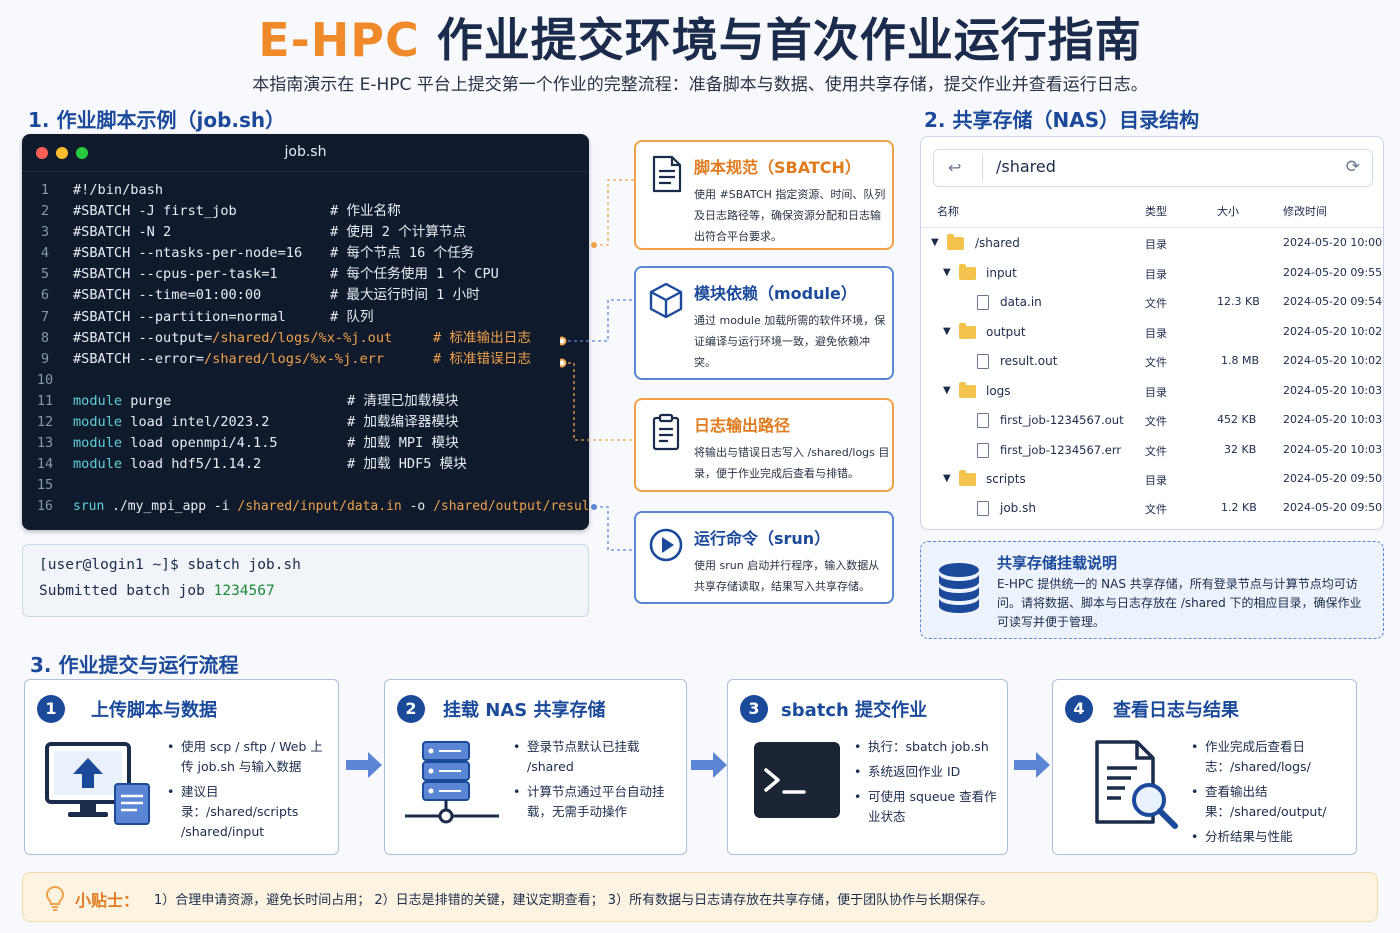  What do you see at coordinates (709, 765) in the screenshot?
I see `arrow-right-icon` at bounding box center [709, 765].